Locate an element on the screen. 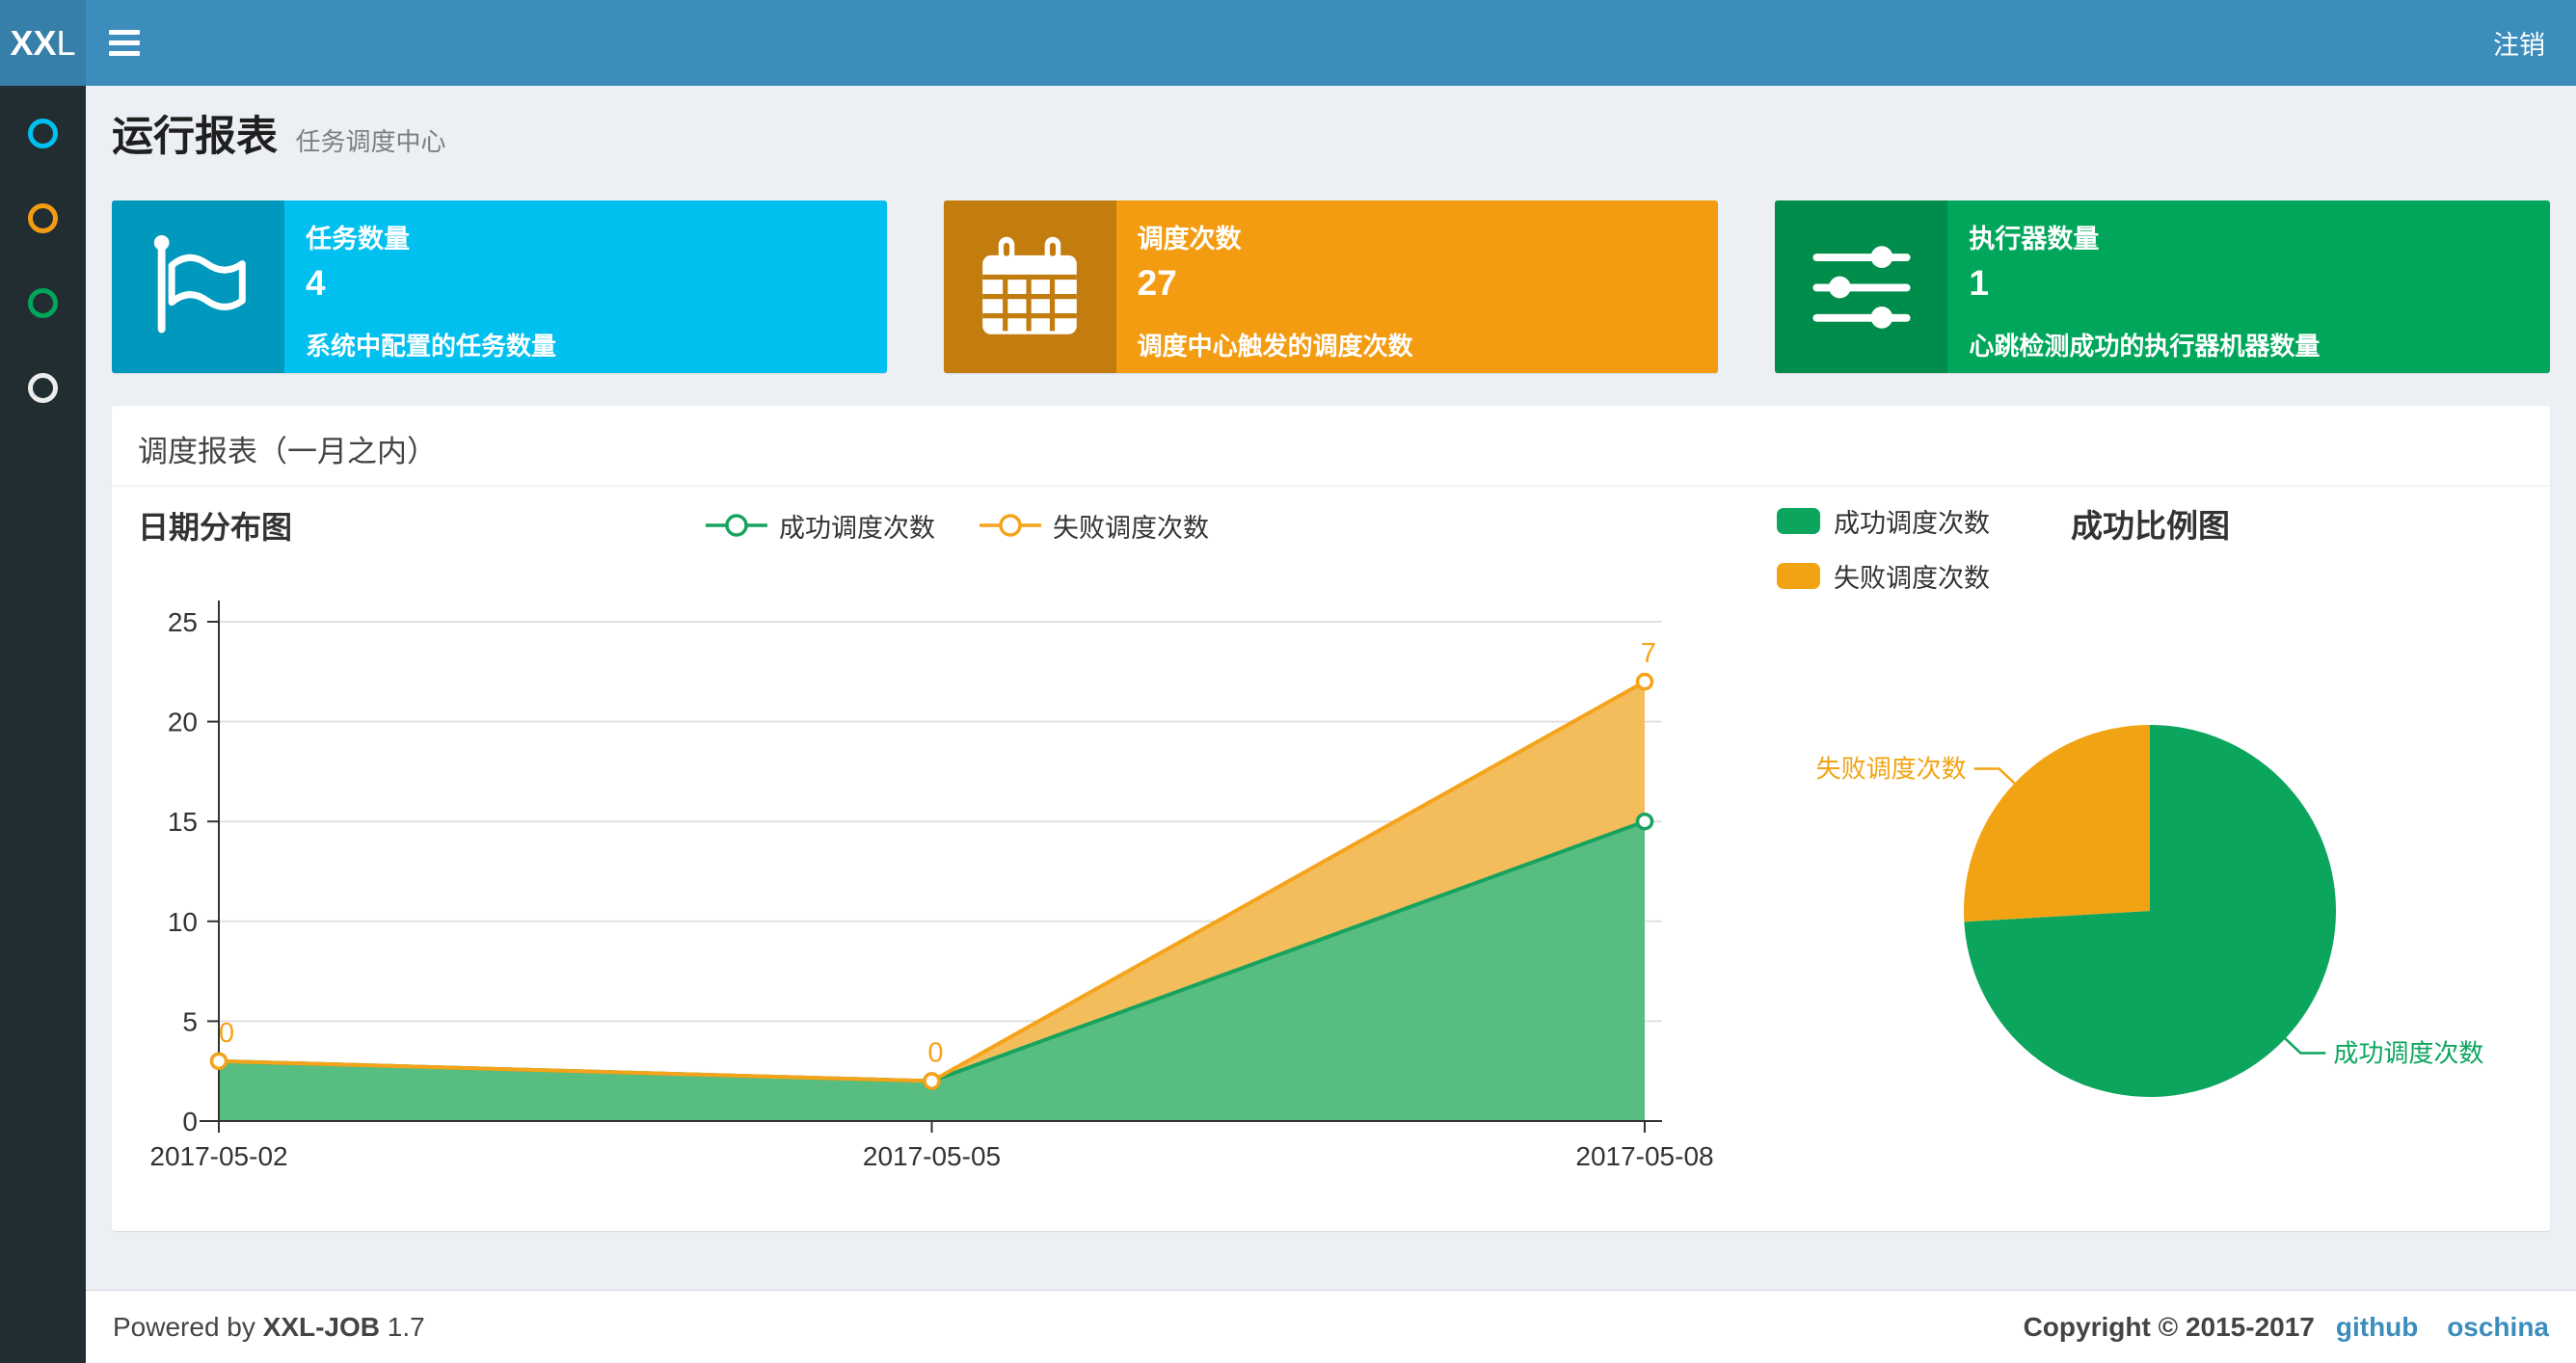 Image resolution: width=2576 pixels, height=1363 pixels. version: 1.7 is located at coordinates (406, 1326).